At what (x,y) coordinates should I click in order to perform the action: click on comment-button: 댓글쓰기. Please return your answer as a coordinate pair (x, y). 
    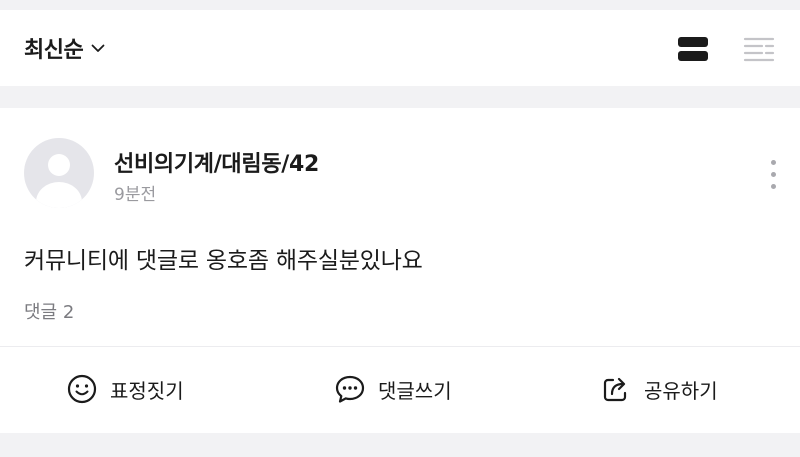
    Looking at the image, I should click on (393, 389).